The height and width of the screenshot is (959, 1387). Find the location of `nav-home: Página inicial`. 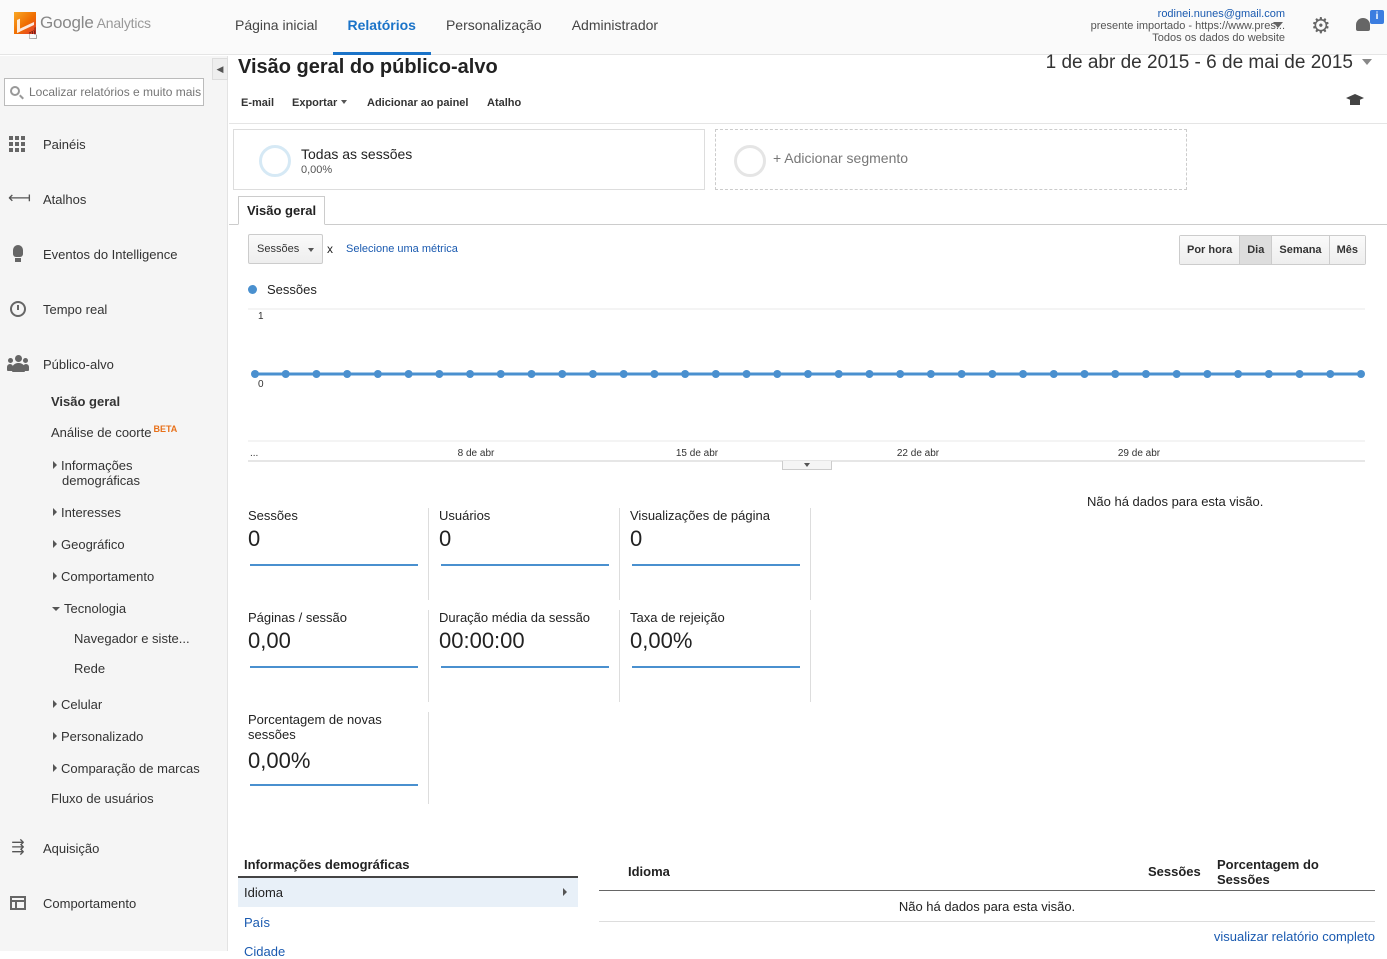

nav-home: Página inicial is located at coordinates (276, 27).